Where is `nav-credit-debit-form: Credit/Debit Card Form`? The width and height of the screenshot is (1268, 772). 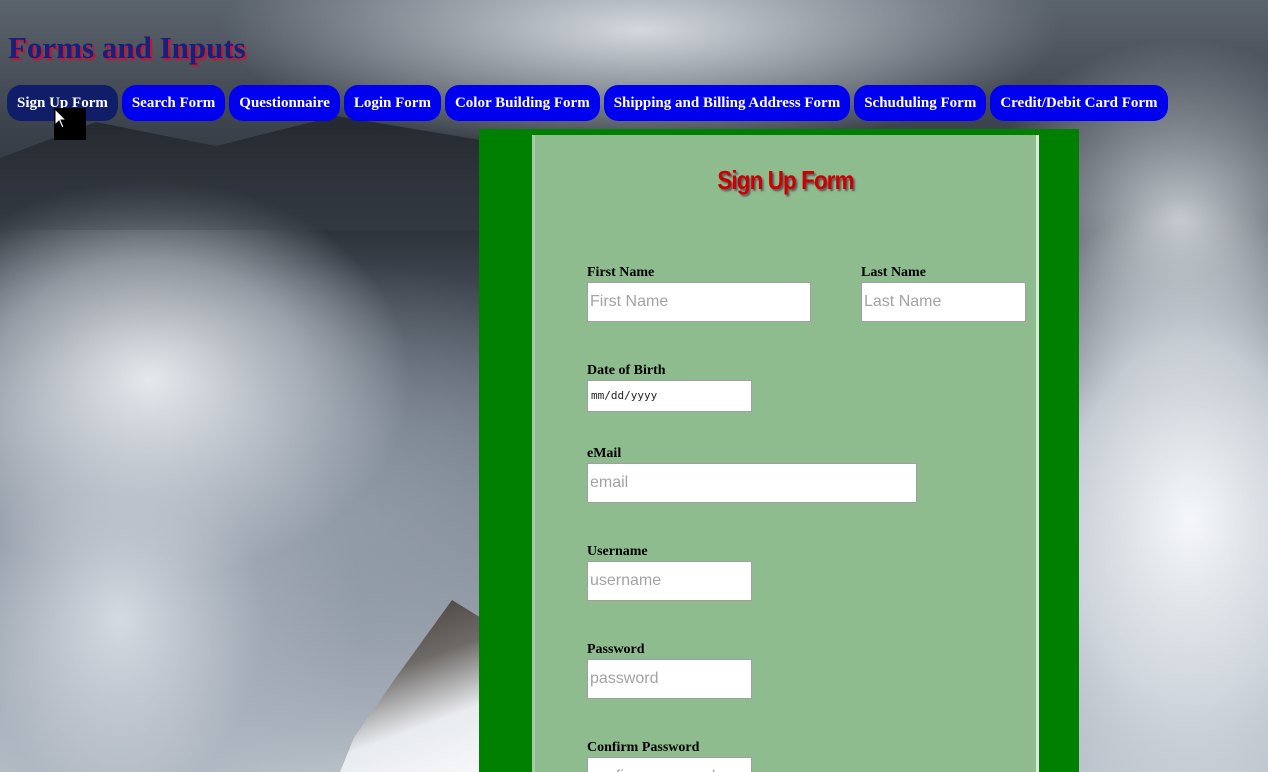
nav-credit-debit-form: Credit/Debit Card Form is located at coordinates (1079, 103).